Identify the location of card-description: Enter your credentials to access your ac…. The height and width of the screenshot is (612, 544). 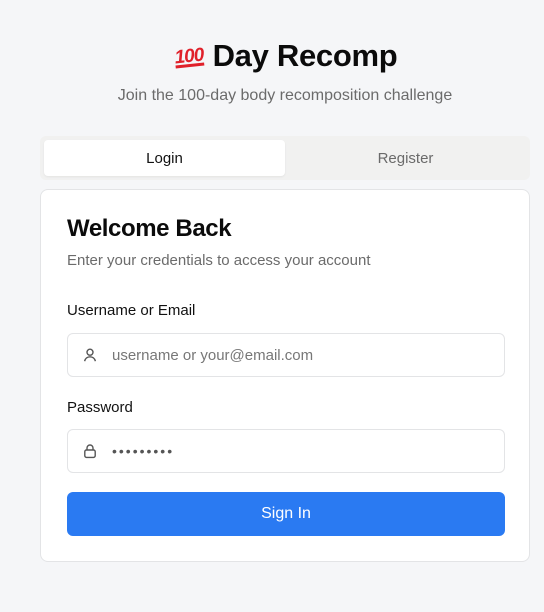
(219, 260).